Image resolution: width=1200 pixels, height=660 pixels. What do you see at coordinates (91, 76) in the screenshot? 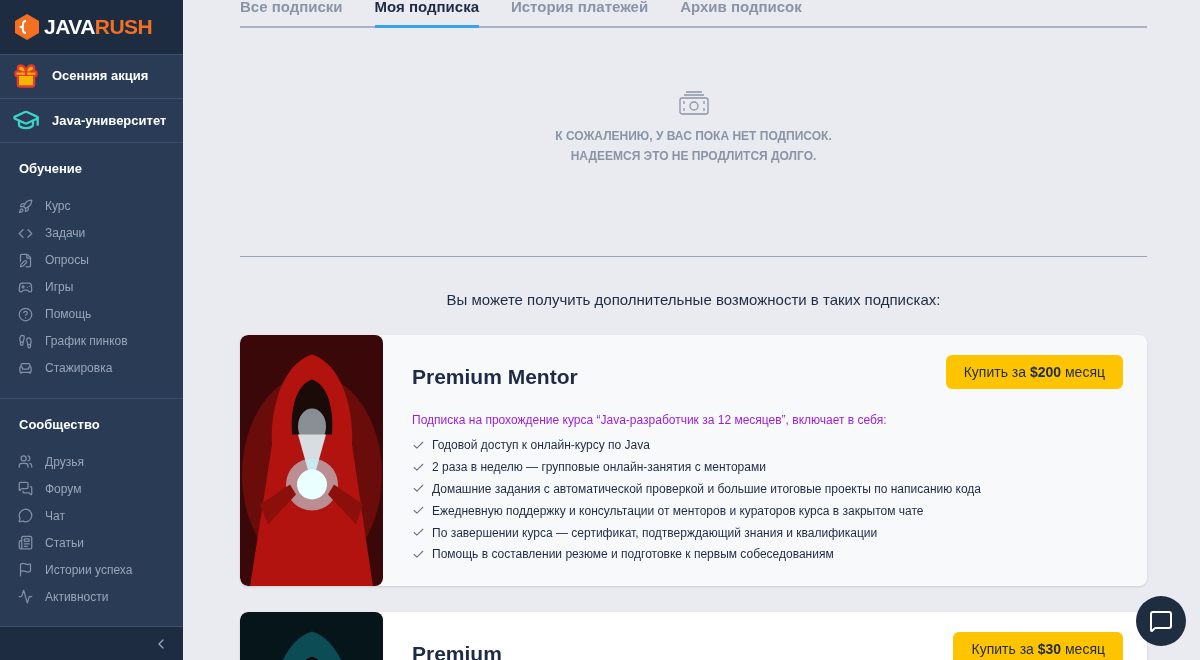
I see `promo-item: Осенняя акция` at bounding box center [91, 76].